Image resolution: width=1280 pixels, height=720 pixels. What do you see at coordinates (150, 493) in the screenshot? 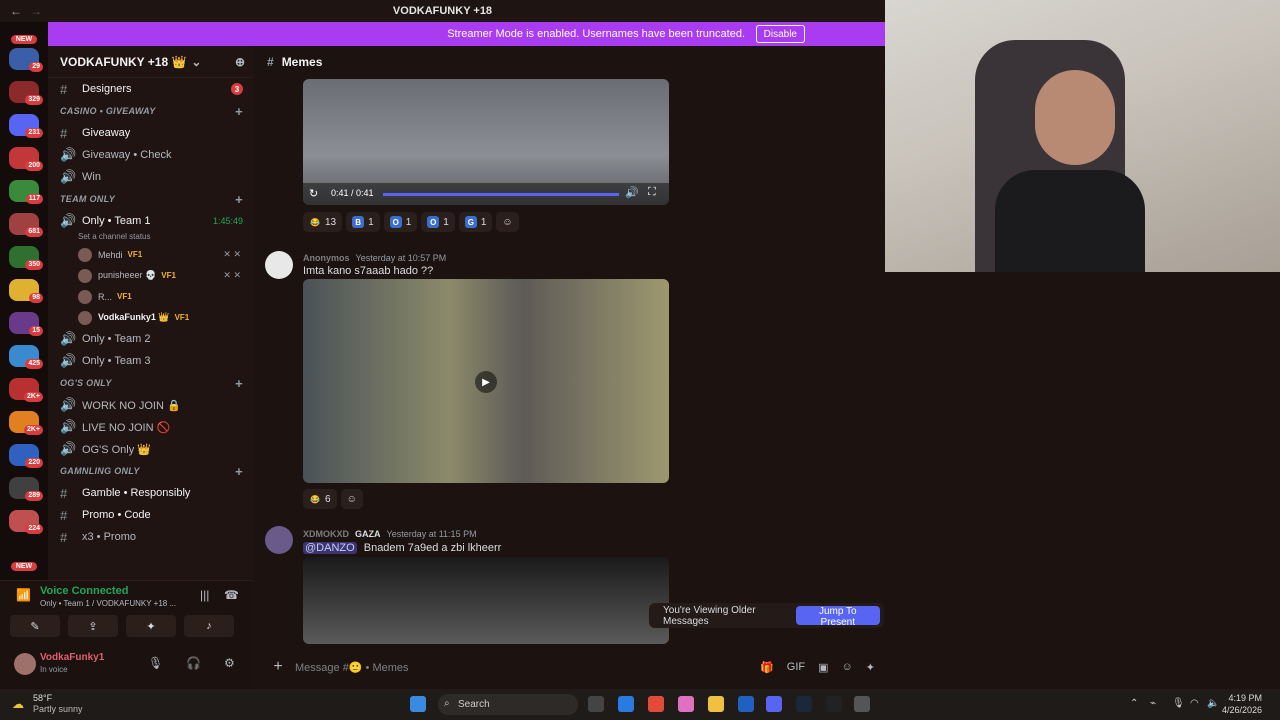
I see `channel-gamble: # Gamble • Responsibly` at bounding box center [150, 493].